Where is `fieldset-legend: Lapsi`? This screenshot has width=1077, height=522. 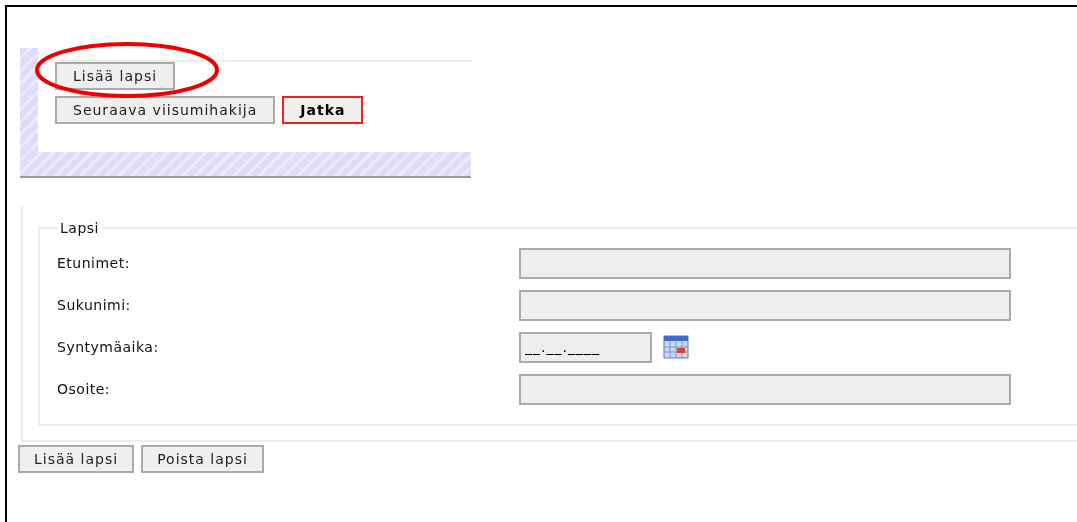
fieldset-legend: Lapsi is located at coordinates (79, 228).